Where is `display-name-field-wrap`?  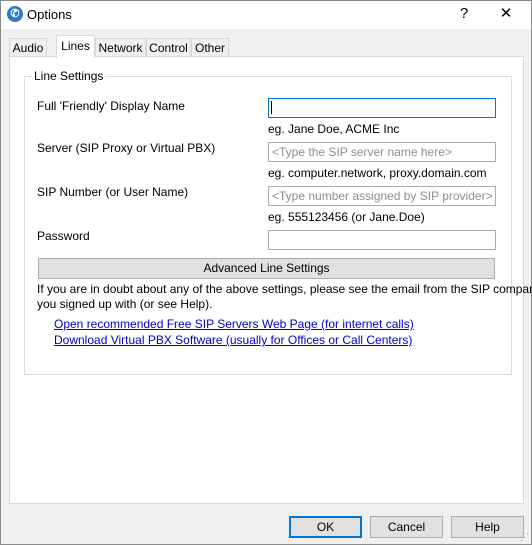 display-name-field-wrap is located at coordinates (382, 108).